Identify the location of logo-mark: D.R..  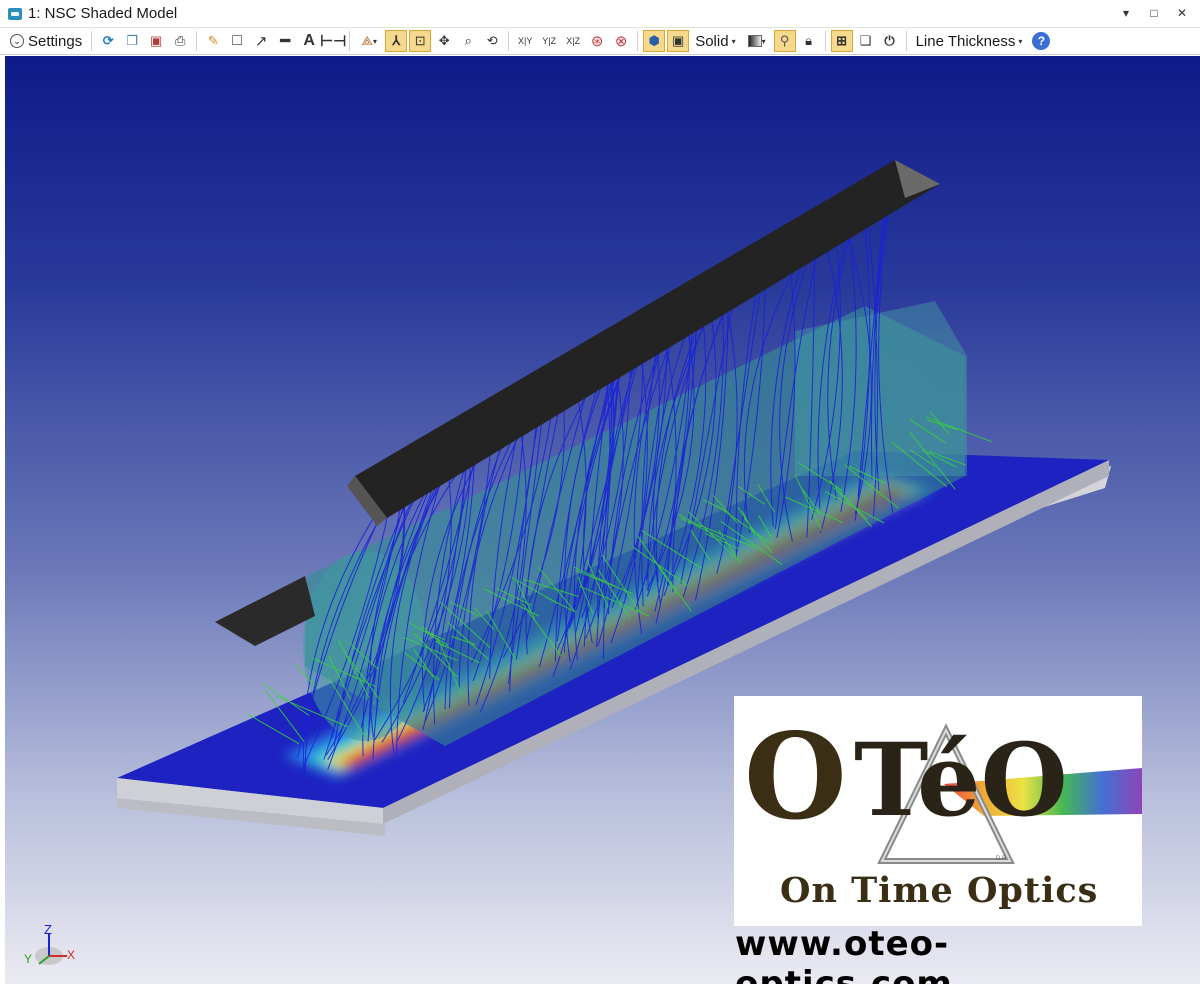
(1002, 859).